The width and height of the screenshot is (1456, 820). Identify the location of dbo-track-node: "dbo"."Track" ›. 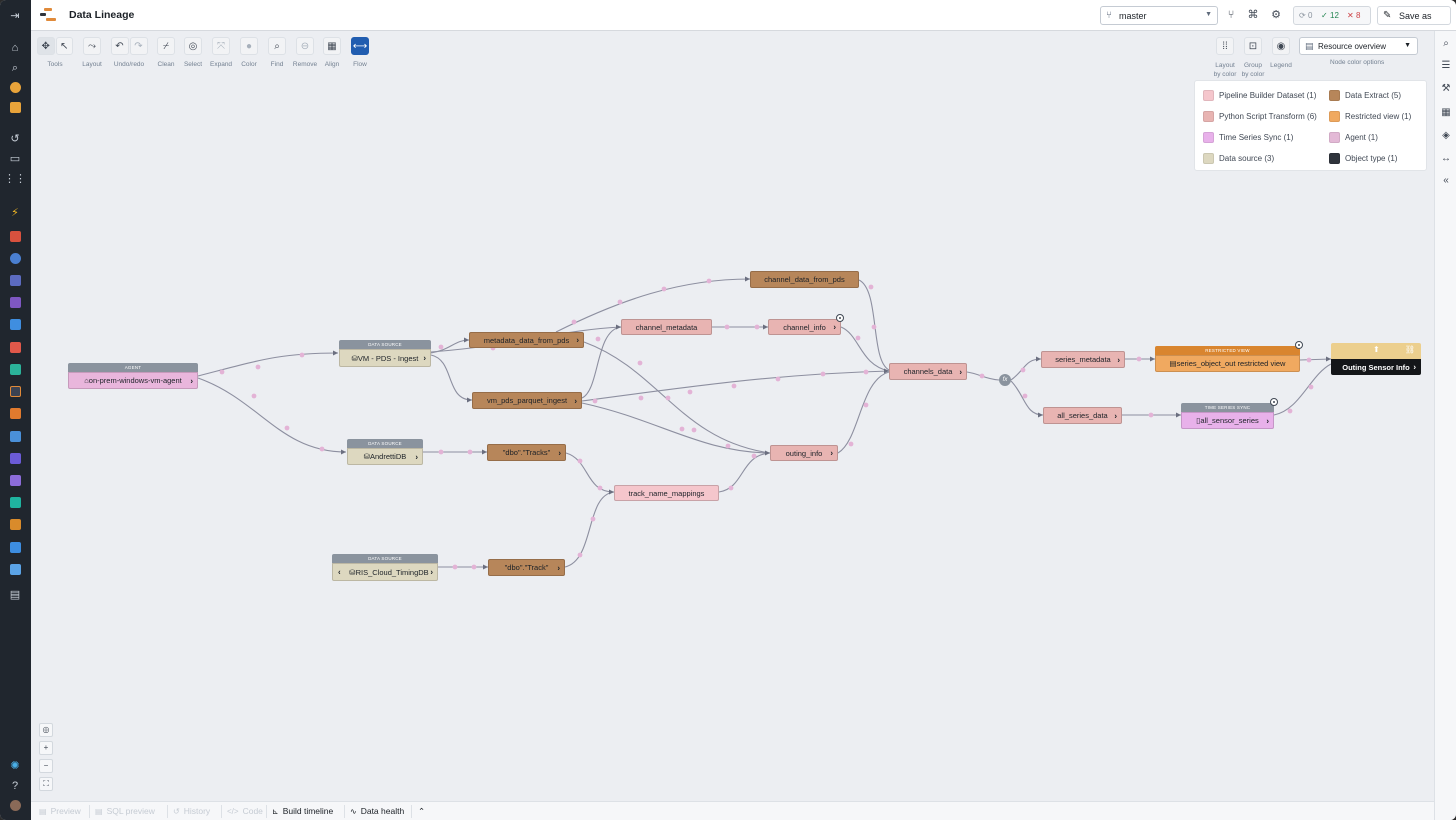
(526, 567).